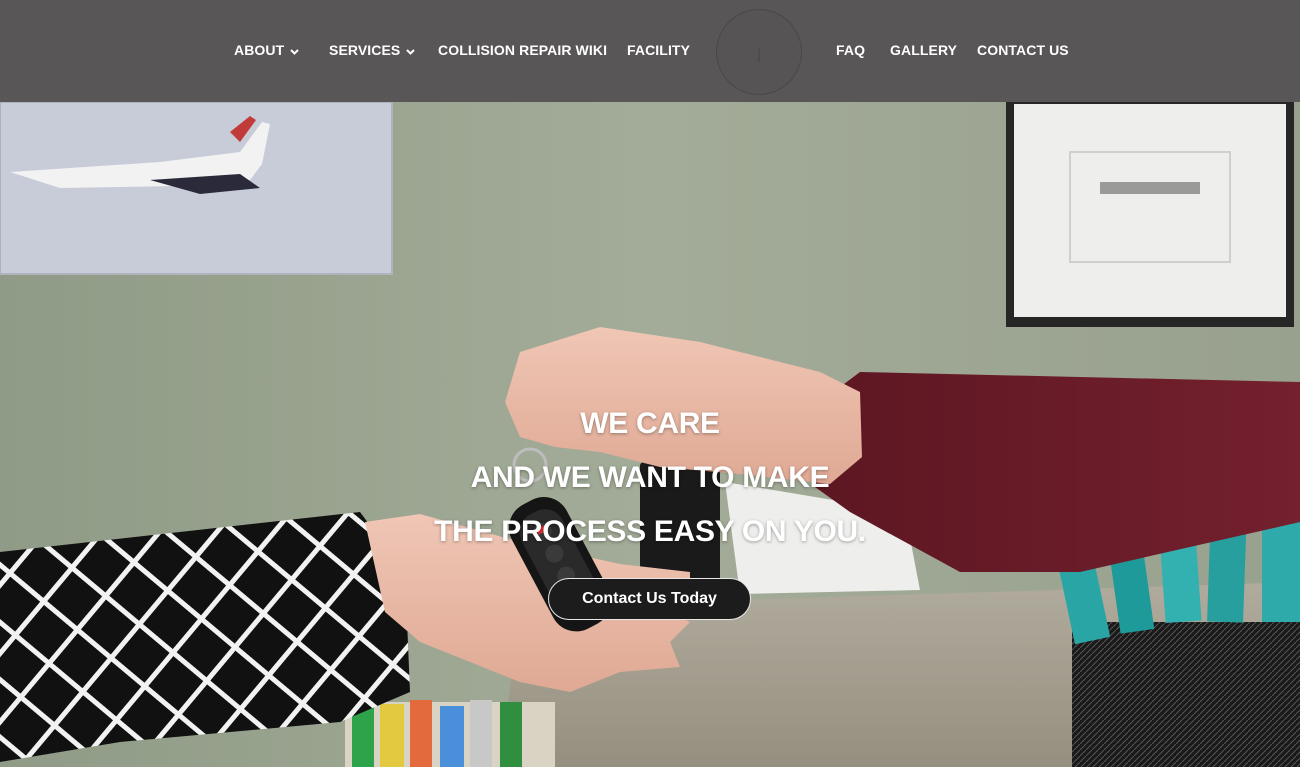 This screenshot has width=1300, height=767. What do you see at coordinates (1023, 50) in the screenshot?
I see `nav-contact-us: CONTACT US` at bounding box center [1023, 50].